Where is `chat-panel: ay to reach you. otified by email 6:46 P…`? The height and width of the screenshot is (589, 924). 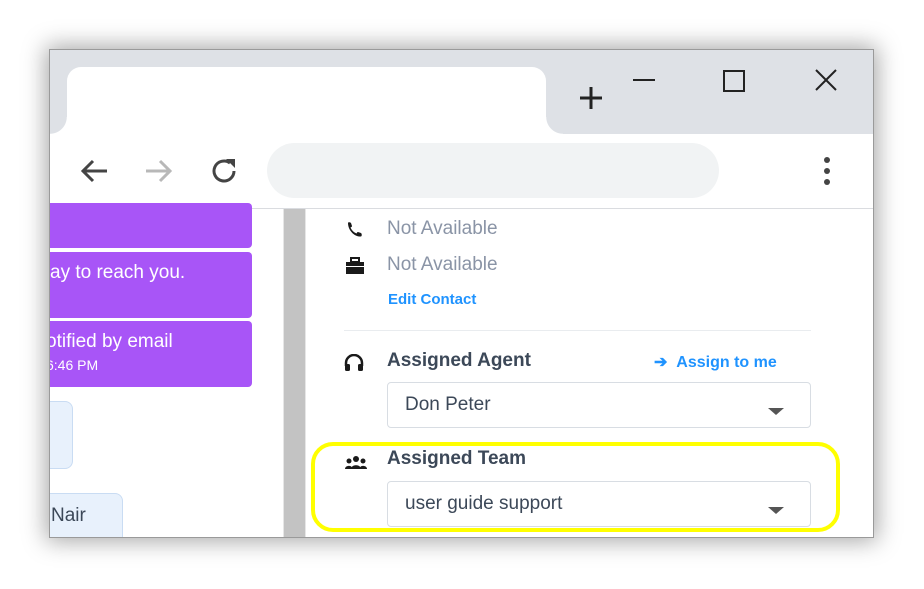
chat-panel: ay to reach you. otified by email 6:46 P… is located at coordinates (166, 370).